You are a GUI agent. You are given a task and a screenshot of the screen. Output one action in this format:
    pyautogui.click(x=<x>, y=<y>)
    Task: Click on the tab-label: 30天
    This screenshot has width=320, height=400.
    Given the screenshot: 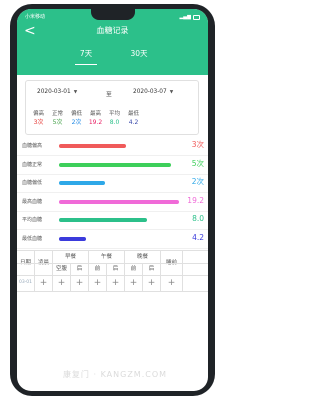 What is the action you would take?
    pyautogui.click(x=139, y=53)
    